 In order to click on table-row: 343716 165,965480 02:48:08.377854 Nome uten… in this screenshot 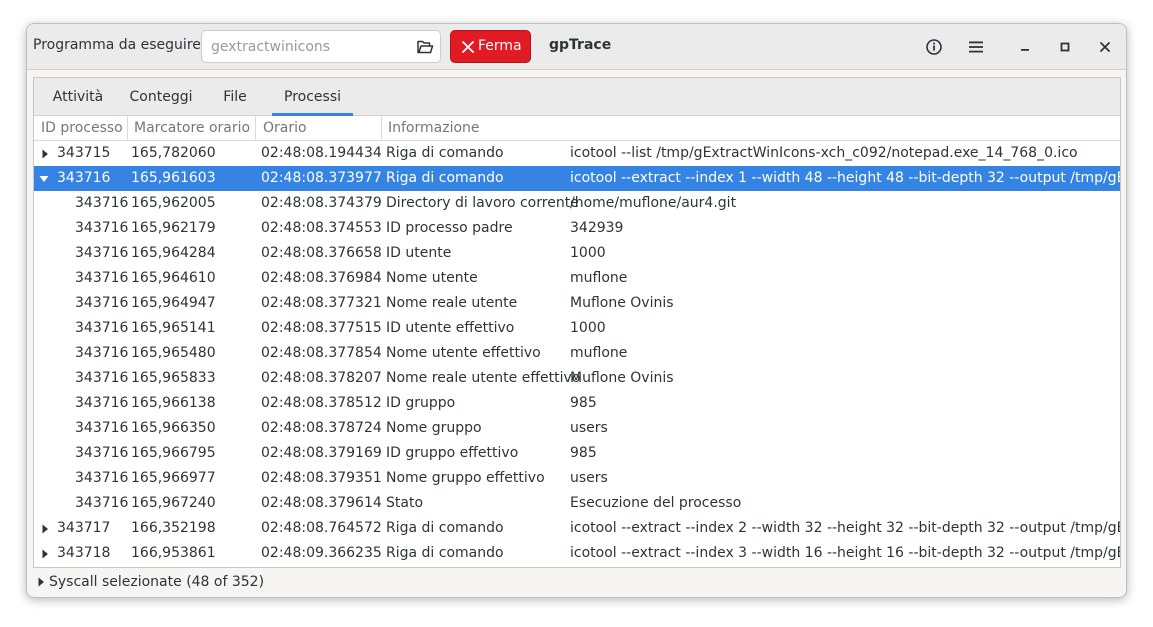, I will do `click(577, 353)`.